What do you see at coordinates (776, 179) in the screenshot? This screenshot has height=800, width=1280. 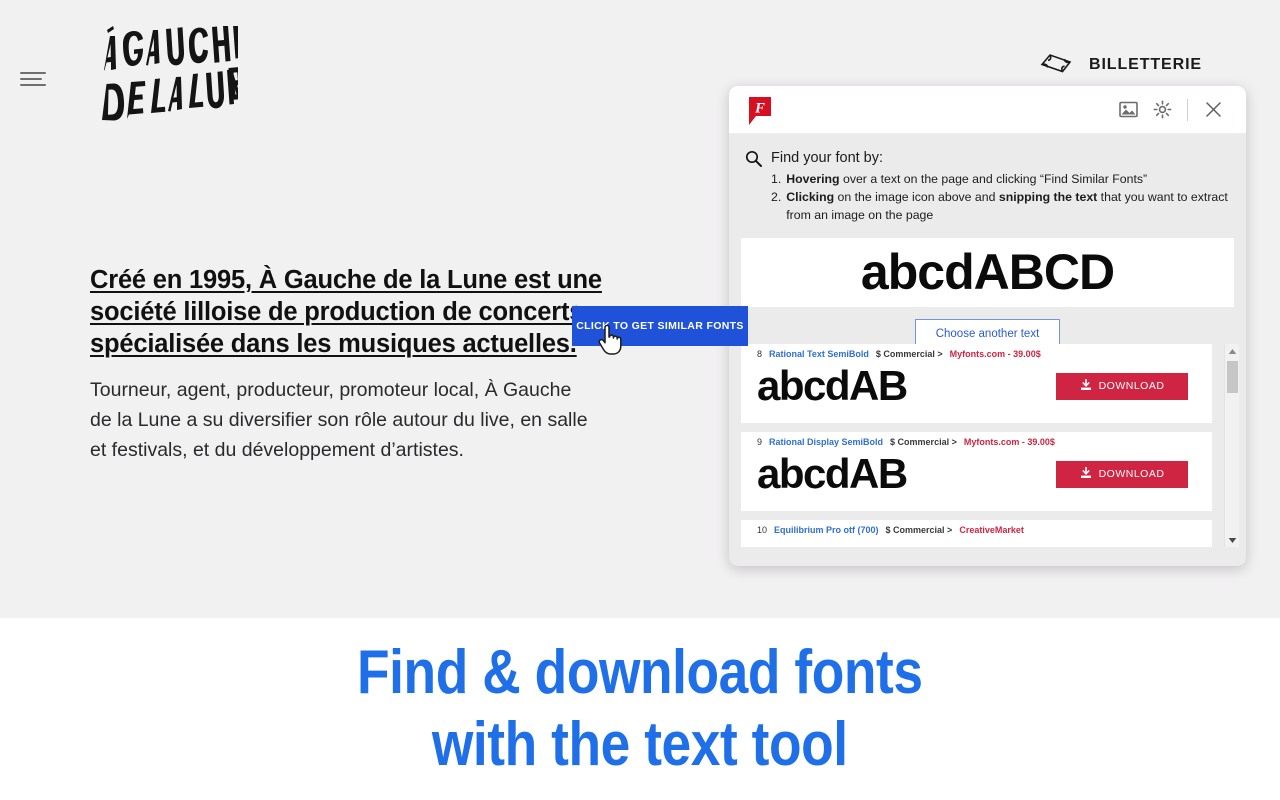 I see `instruction-number: 1.` at bounding box center [776, 179].